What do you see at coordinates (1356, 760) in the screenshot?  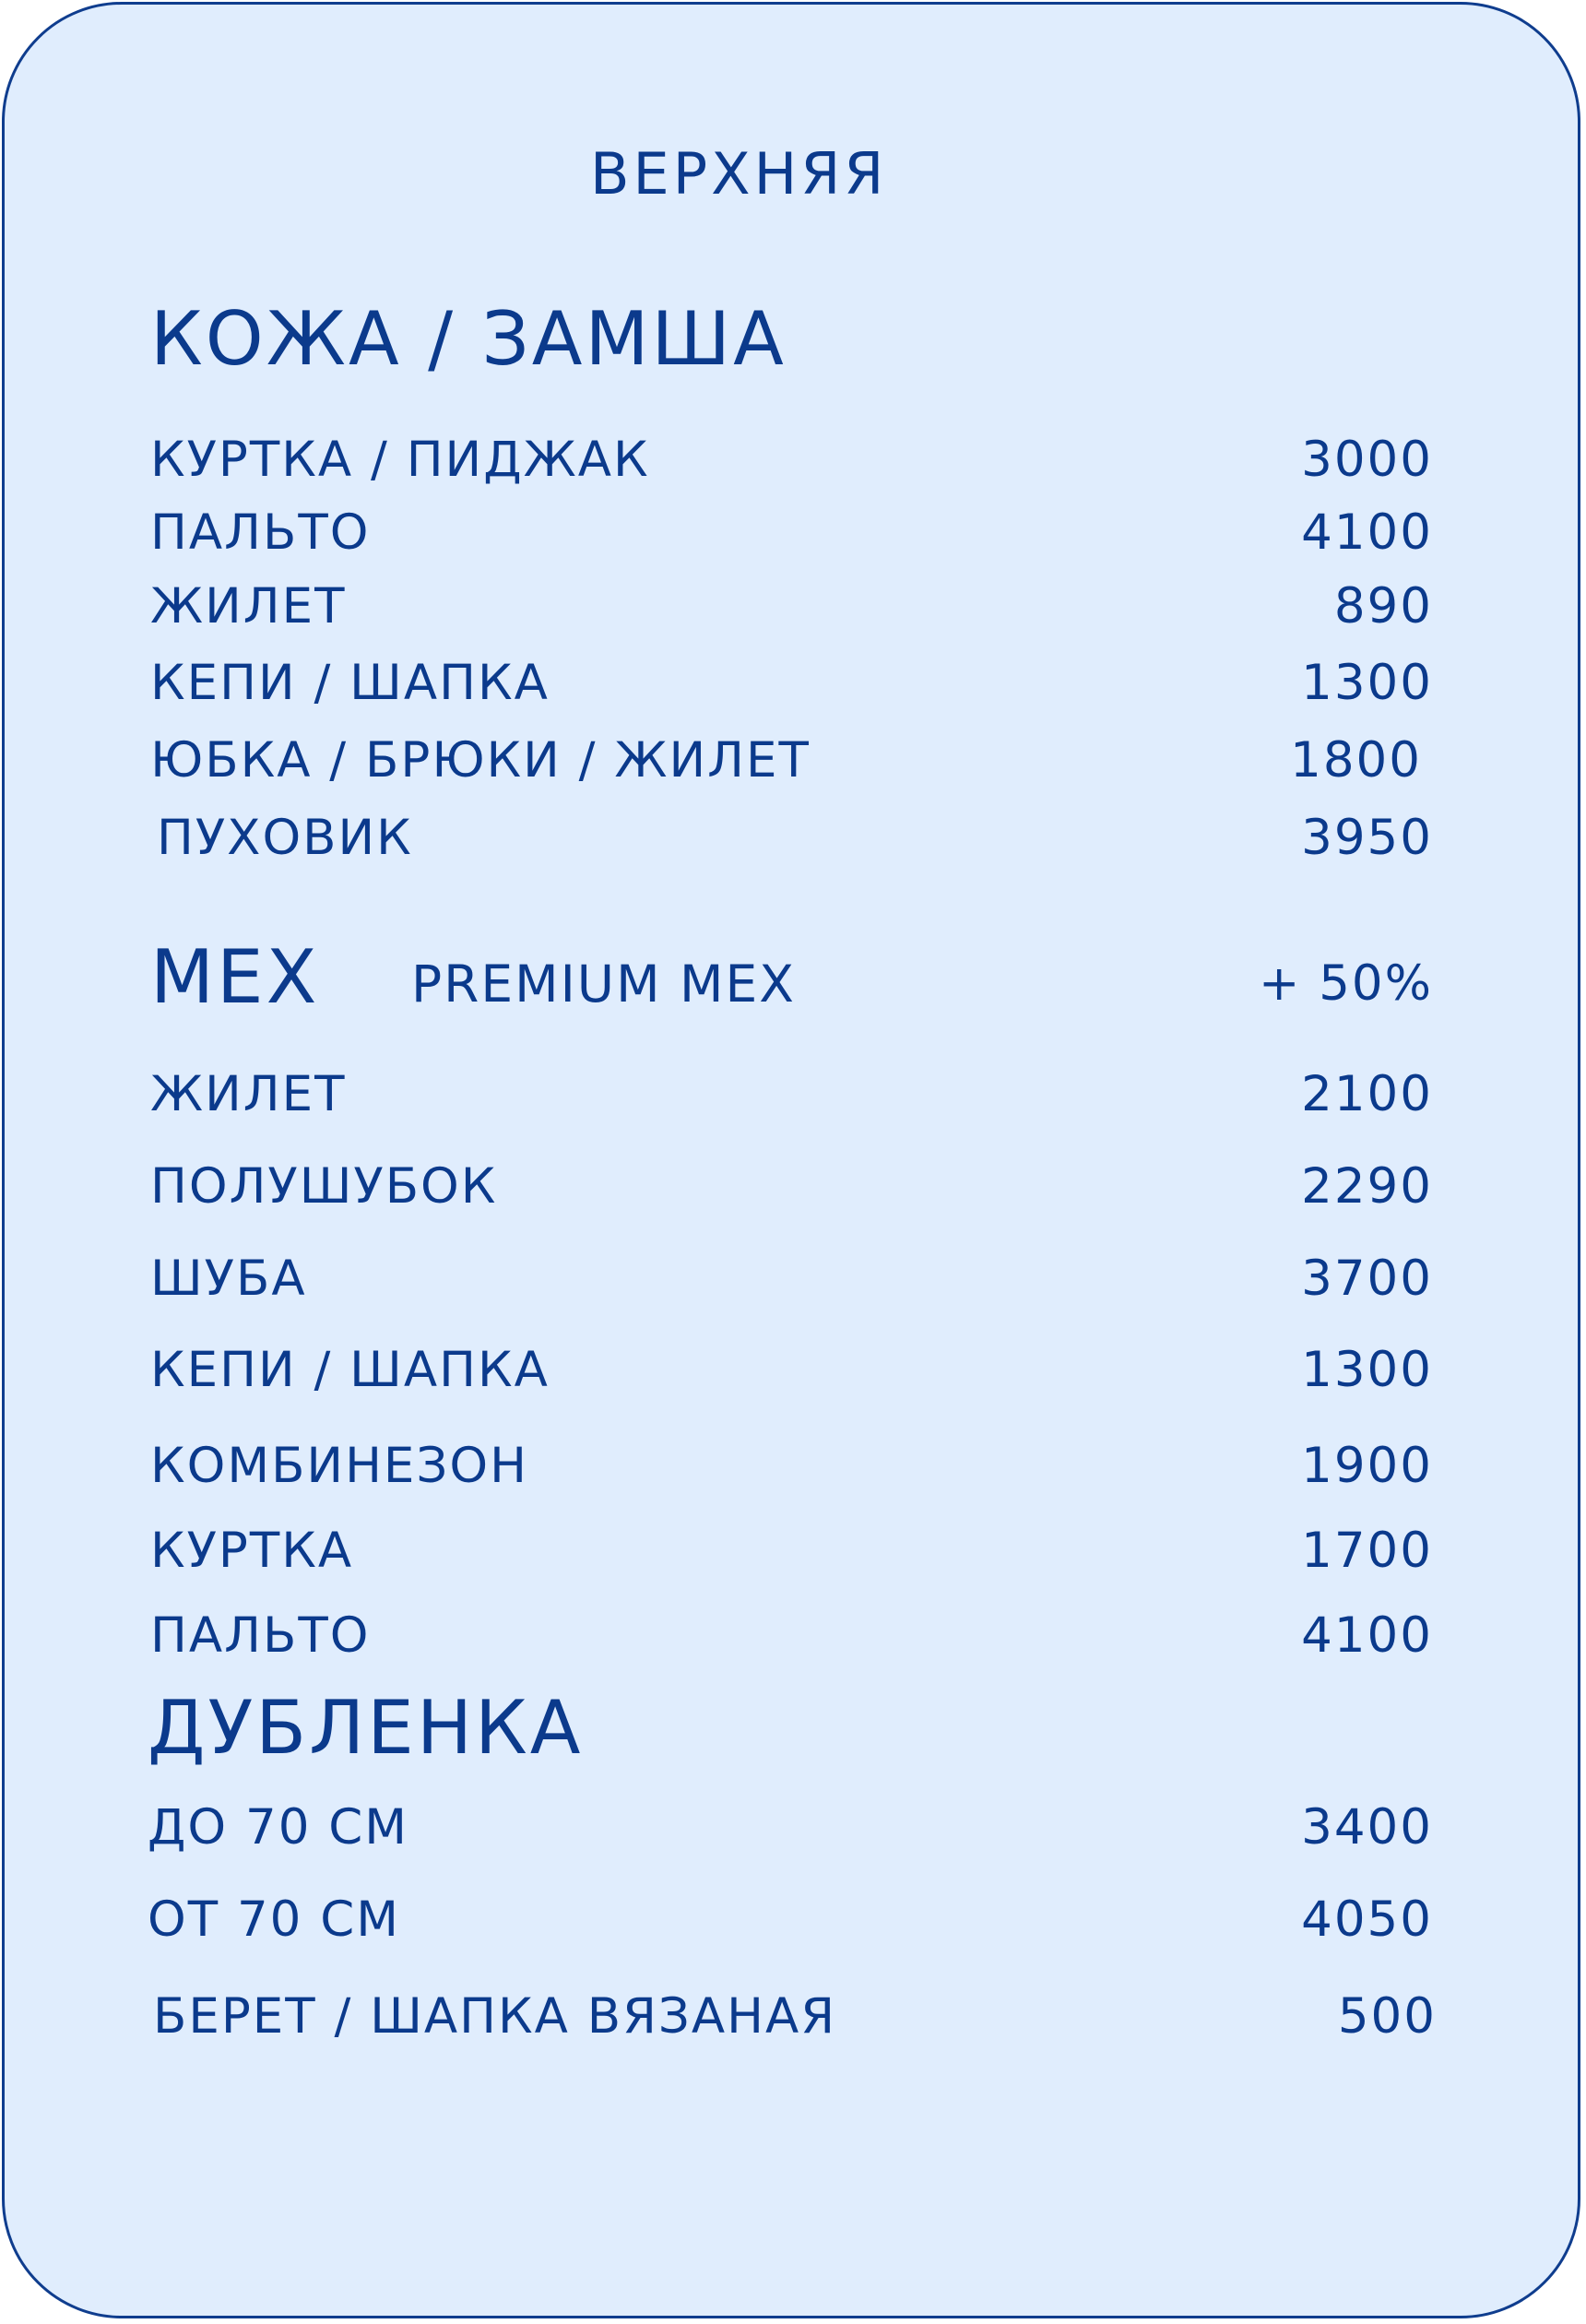 I see `list-item-price: 1800` at bounding box center [1356, 760].